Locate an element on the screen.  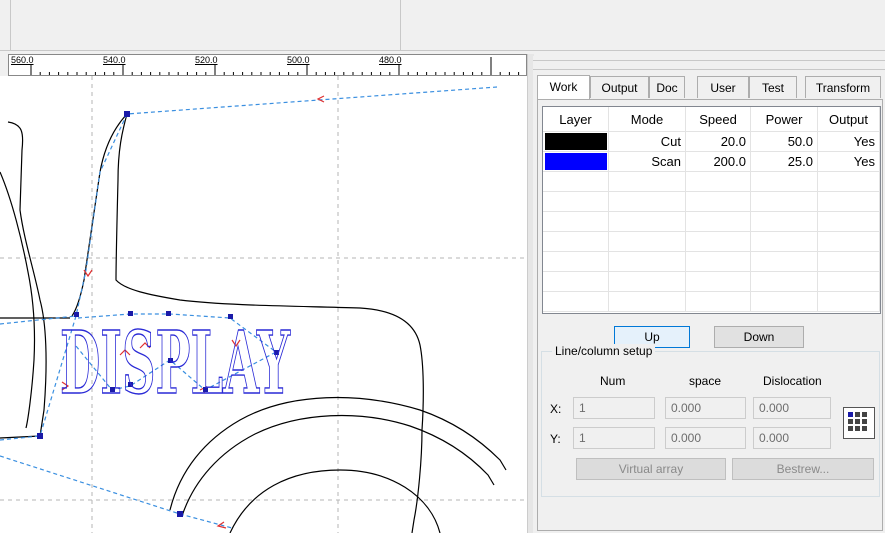
col-header-layer: Layer is located at coordinates (576, 119).